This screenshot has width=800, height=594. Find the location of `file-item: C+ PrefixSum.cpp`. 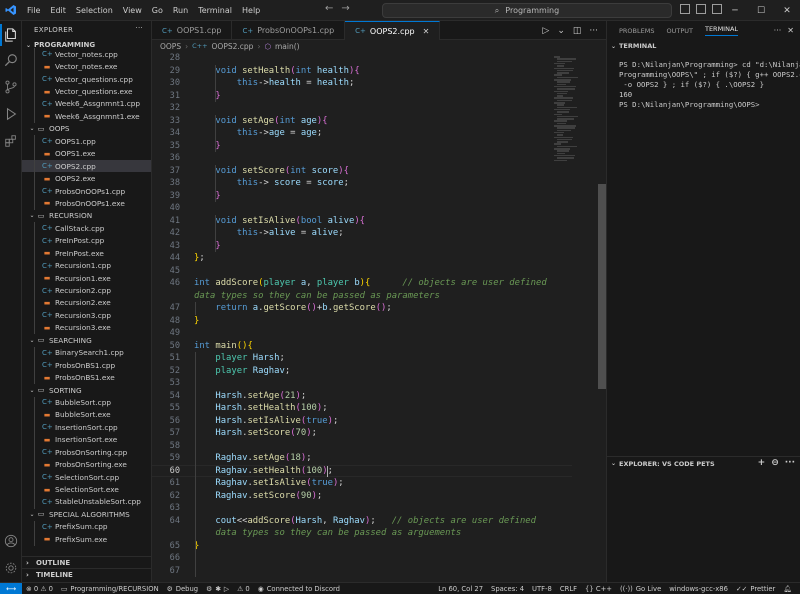

file-item: C+ PrefixSum.cpp is located at coordinates (86, 527).